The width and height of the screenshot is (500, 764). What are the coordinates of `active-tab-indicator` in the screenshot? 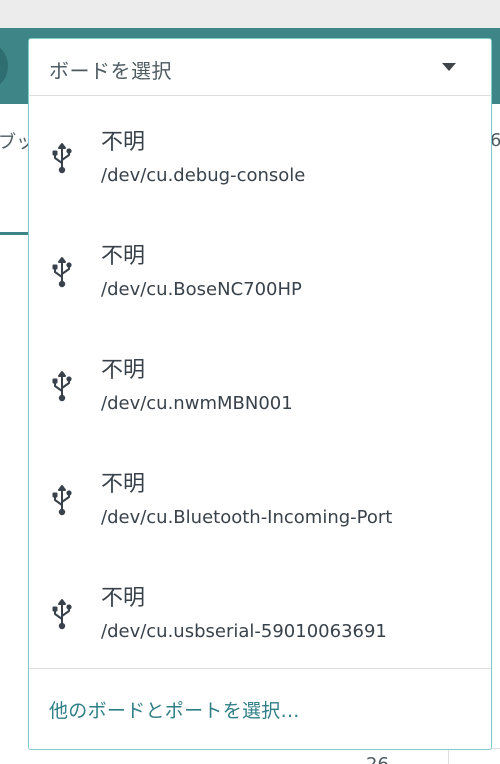 It's located at (14, 233).